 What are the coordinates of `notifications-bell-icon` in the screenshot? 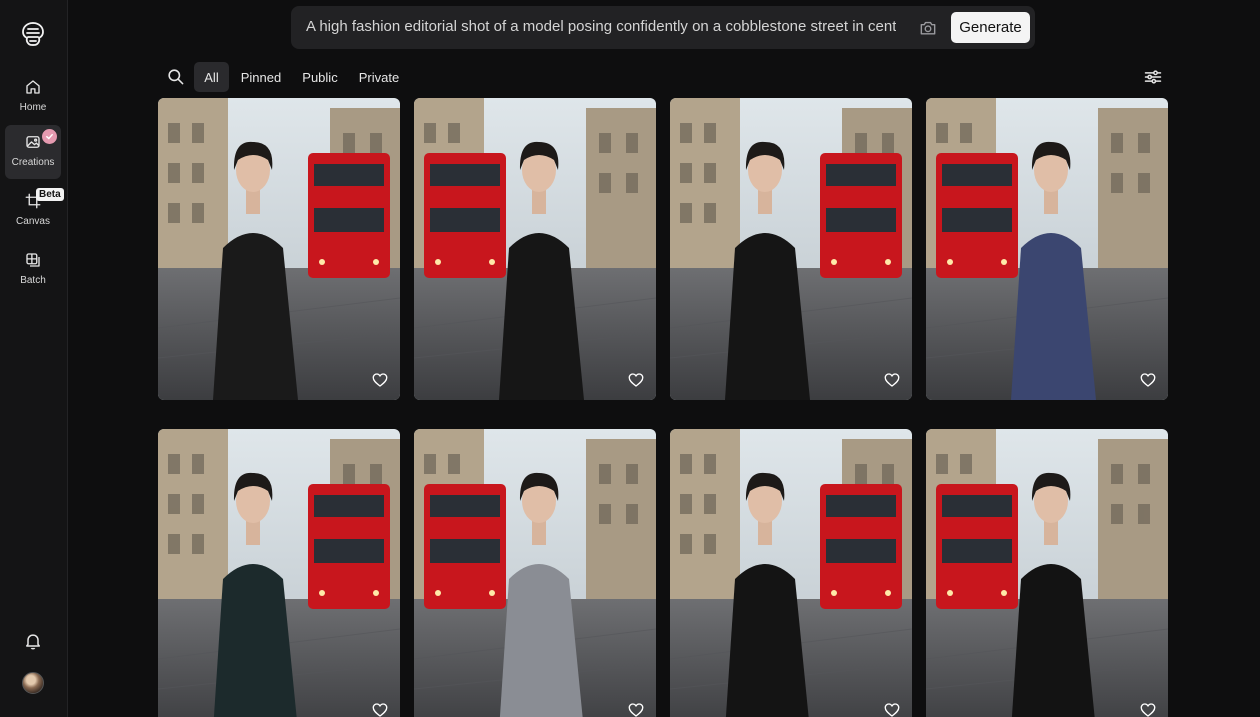 It's located at (33, 641).